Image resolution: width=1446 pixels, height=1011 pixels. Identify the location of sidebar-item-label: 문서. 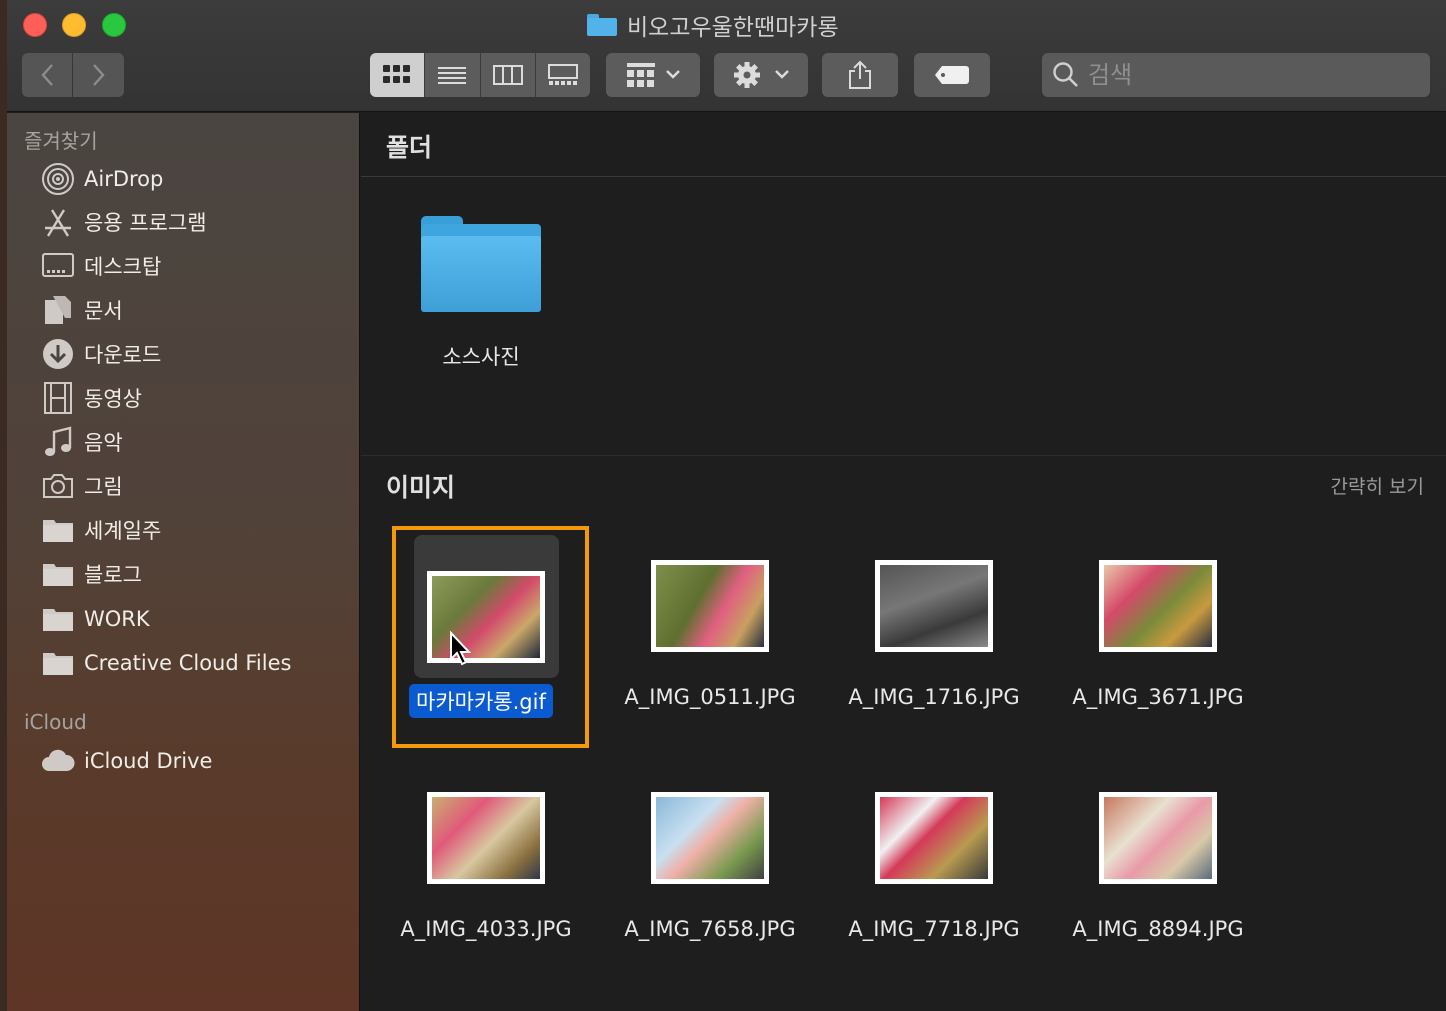
(103, 311).